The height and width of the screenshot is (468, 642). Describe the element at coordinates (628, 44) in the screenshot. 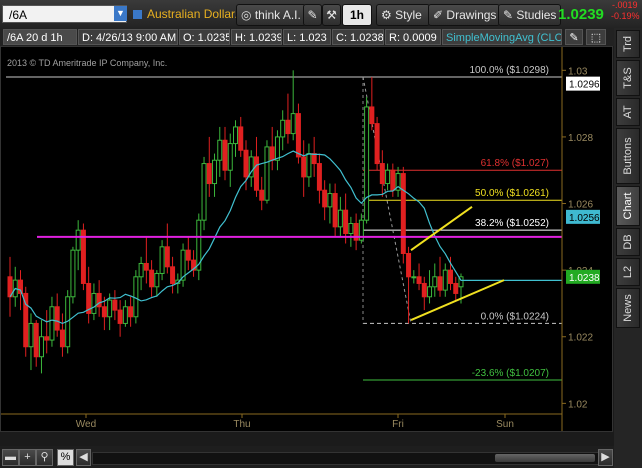

I see `tab-trd: Trd` at that location.